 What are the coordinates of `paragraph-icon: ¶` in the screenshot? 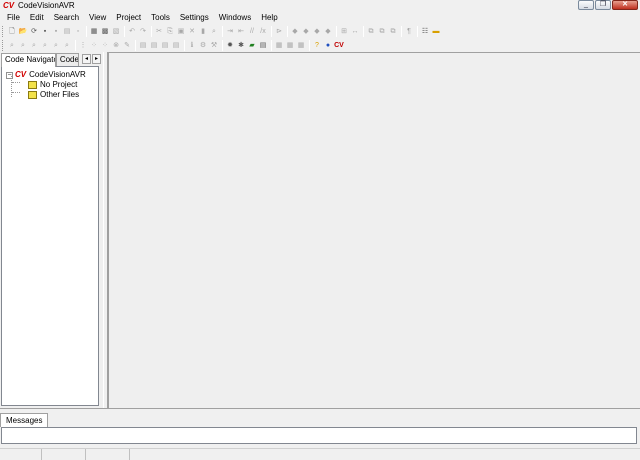 It's located at (409, 31).